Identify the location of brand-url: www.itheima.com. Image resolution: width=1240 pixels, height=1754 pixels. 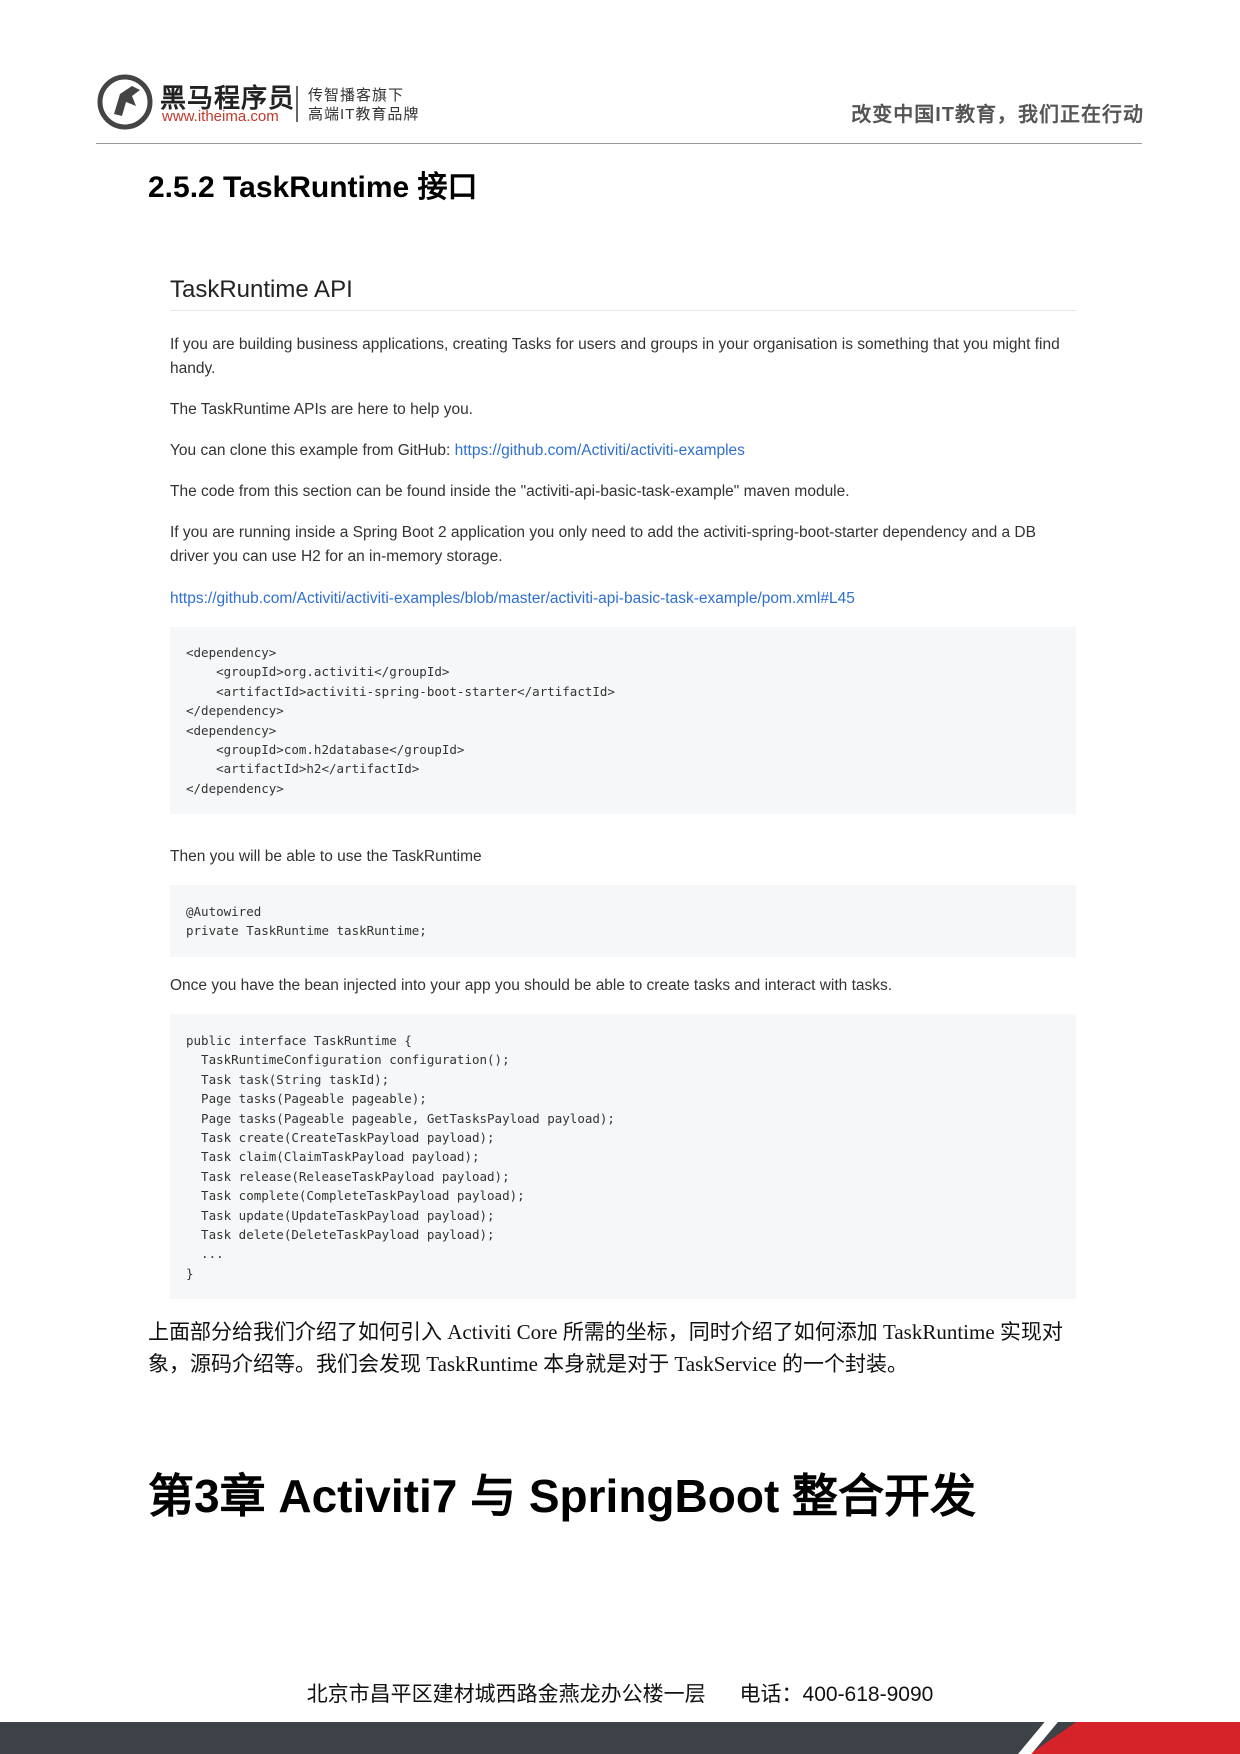
(220, 116).